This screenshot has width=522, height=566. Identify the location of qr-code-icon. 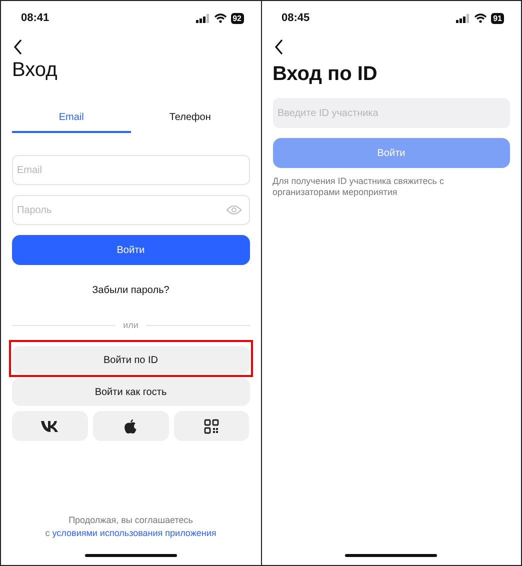
(212, 426).